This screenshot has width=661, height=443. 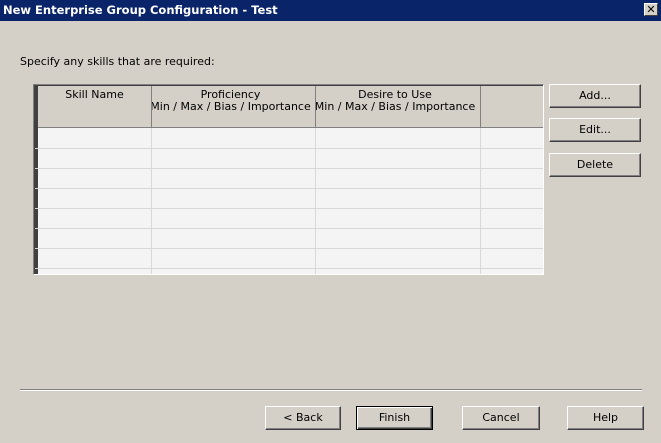 What do you see at coordinates (501, 418) in the screenshot?
I see `cancel-button: Cancel` at bounding box center [501, 418].